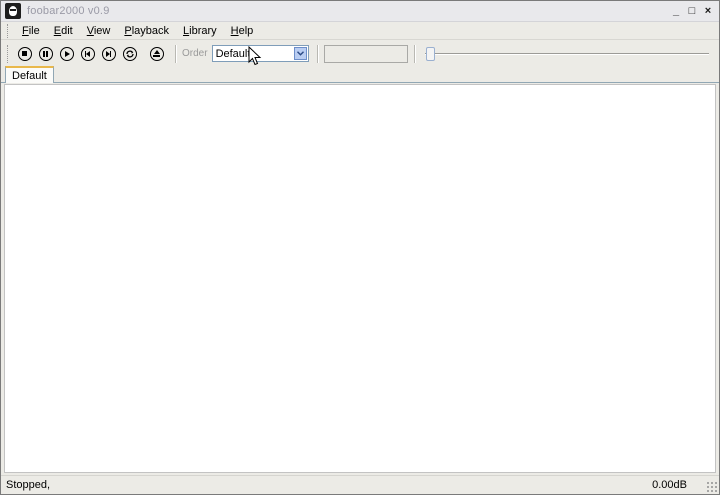  I want to click on play-icon, so click(66, 53).